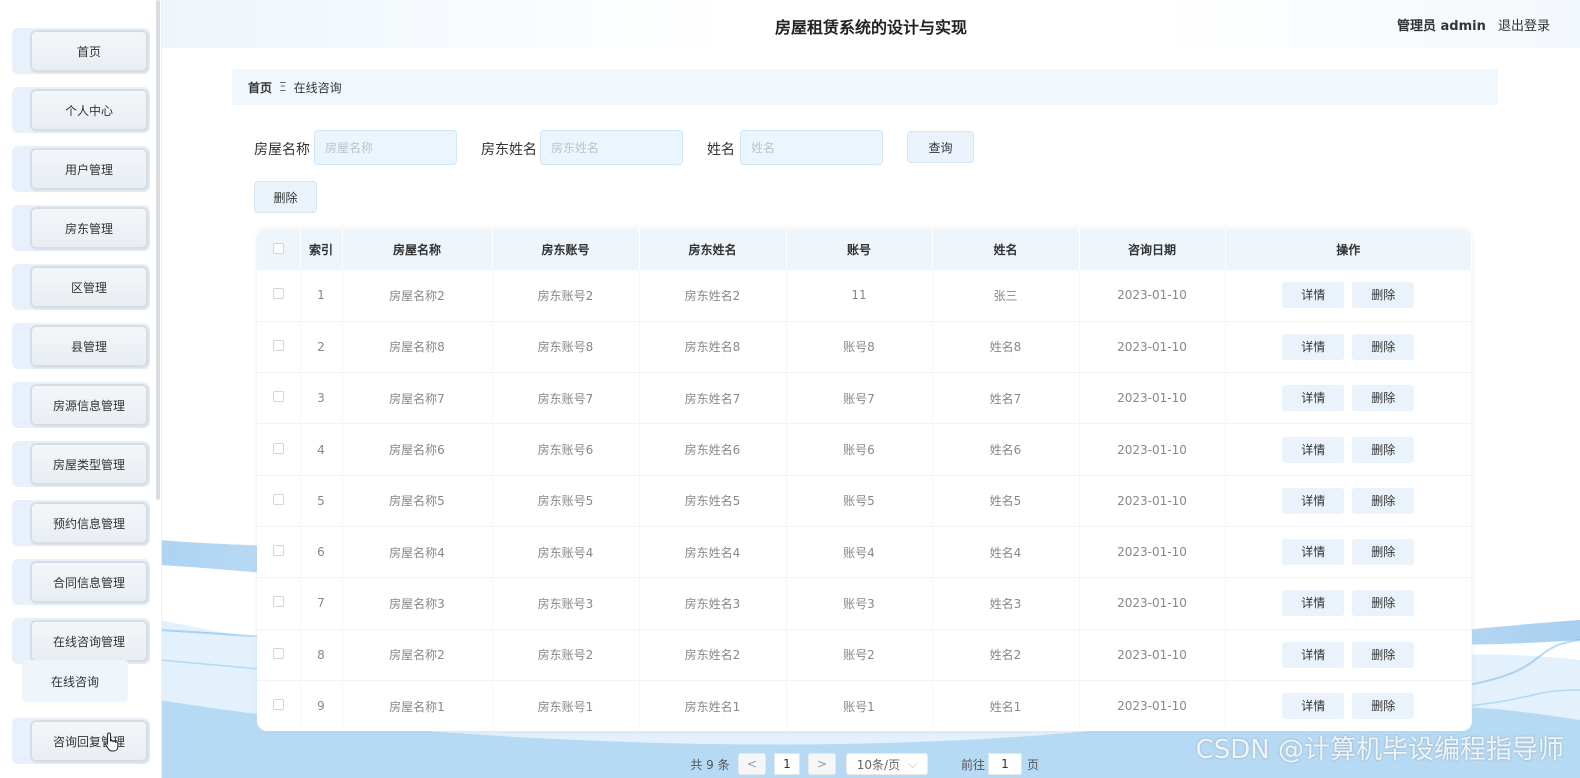  Describe the element at coordinates (859, 347) in the screenshot. I see `account-cell: 账号8` at that location.